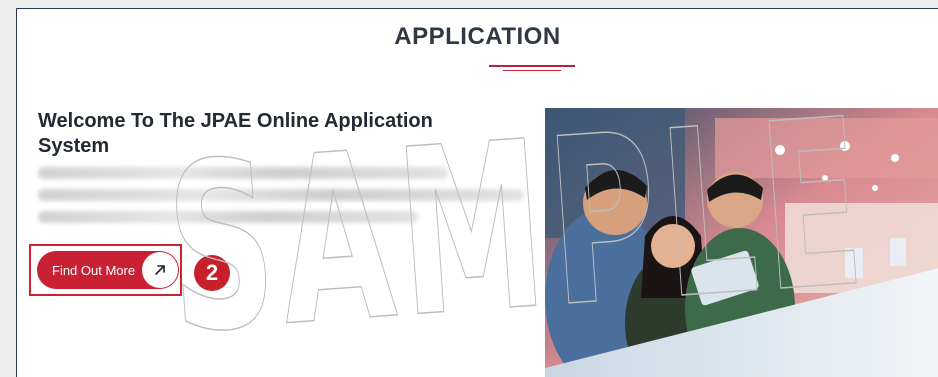  Describe the element at coordinates (477, 36) in the screenshot. I see `section-heading: APPLICATION` at that location.